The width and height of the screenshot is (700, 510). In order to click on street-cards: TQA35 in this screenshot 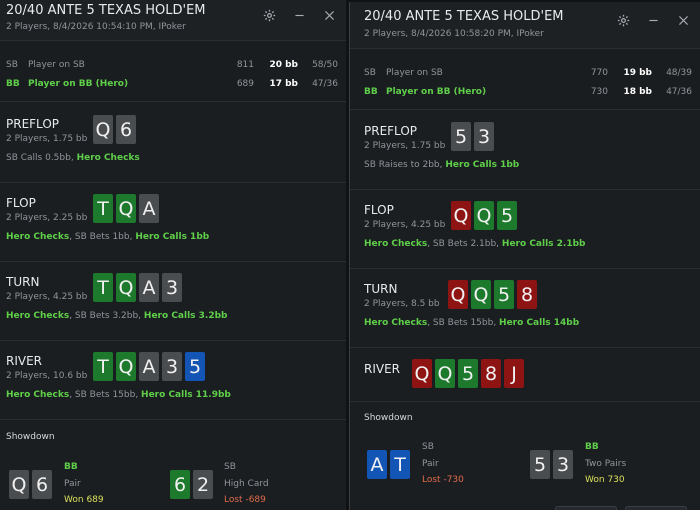, I will do `click(149, 366)`.